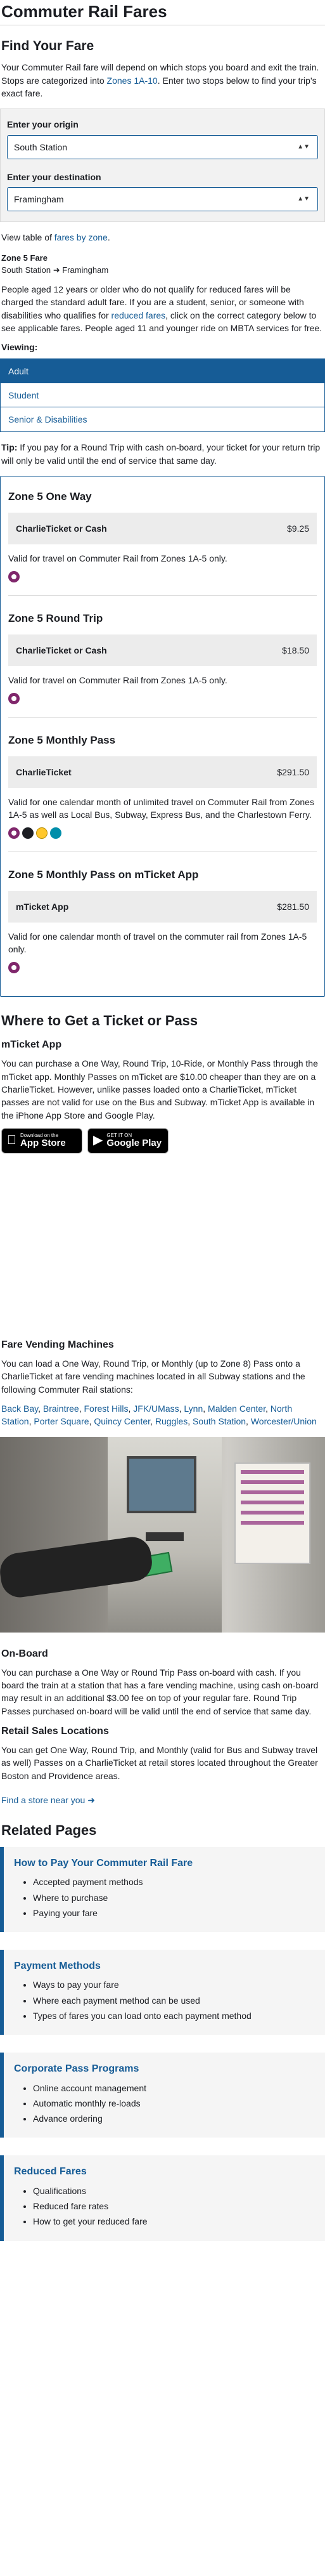 This screenshot has width=325, height=2576. What do you see at coordinates (174, 1984) in the screenshot?
I see `list-item: Ways to pay your fare` at bounding box center [174, 1984].